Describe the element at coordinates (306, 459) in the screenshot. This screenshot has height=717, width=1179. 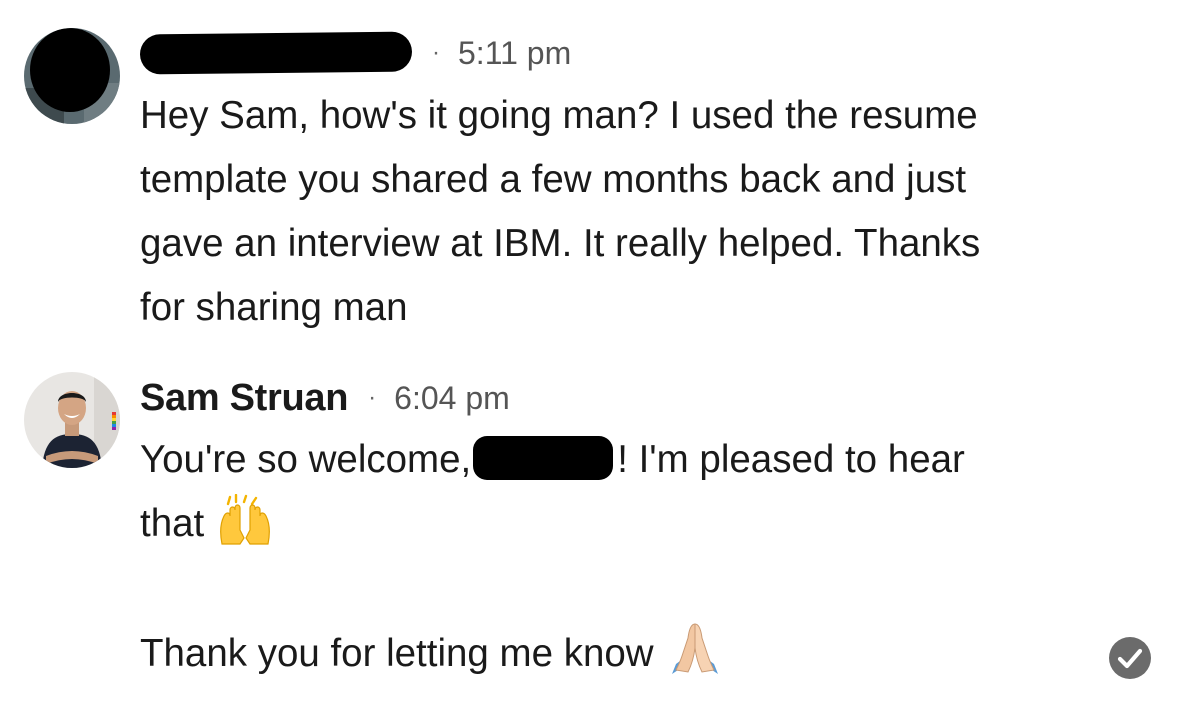
I see `message-text: You're so welcome,` at that location.